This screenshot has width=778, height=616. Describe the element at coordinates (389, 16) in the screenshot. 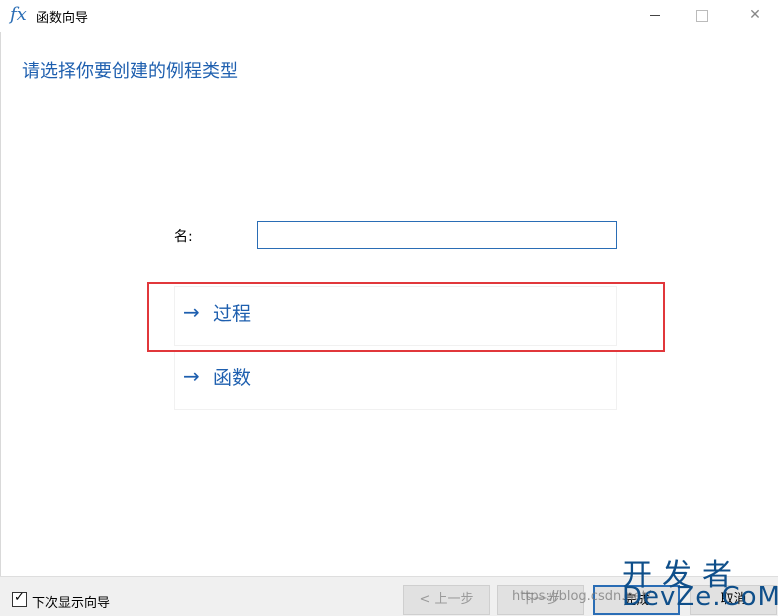

I see `title-bar: fx 函数向导 ✕` at that location.